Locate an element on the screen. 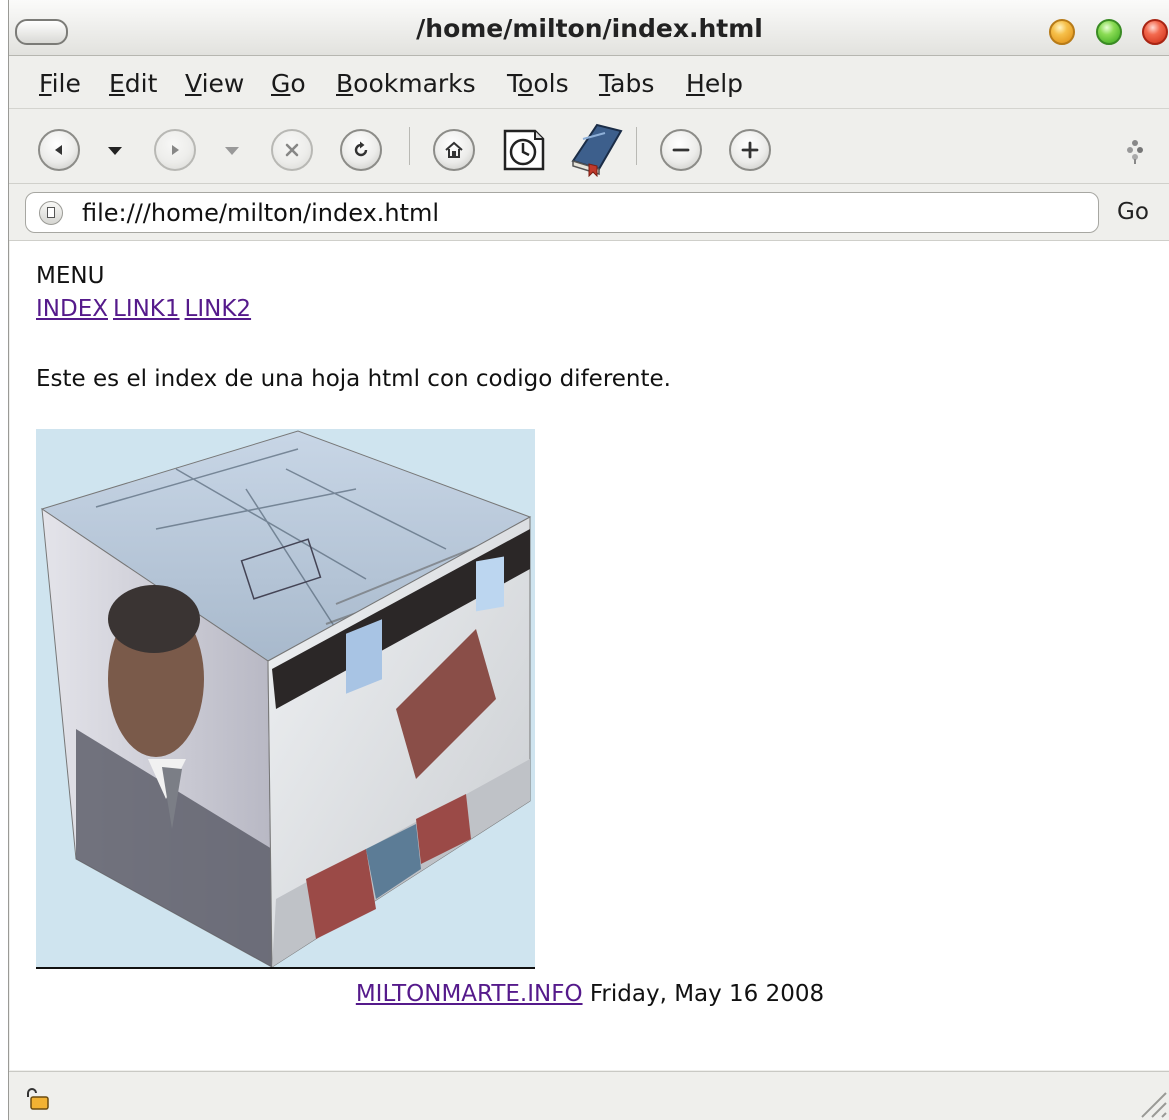 This screenshot has height=1120, width=1169. stop-icon is located at coordinates (292, 150).